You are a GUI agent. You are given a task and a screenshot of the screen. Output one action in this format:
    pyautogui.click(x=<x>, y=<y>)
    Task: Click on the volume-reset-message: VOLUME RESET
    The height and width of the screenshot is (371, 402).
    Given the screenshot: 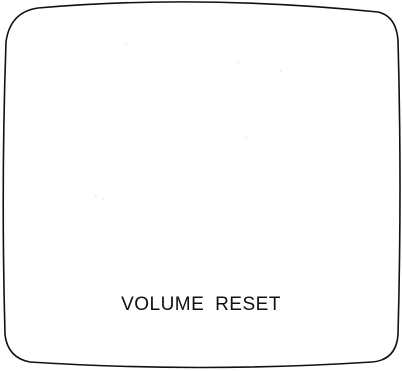 What is the action you would take?
    pyautogui.click(x=201, y=304)
    